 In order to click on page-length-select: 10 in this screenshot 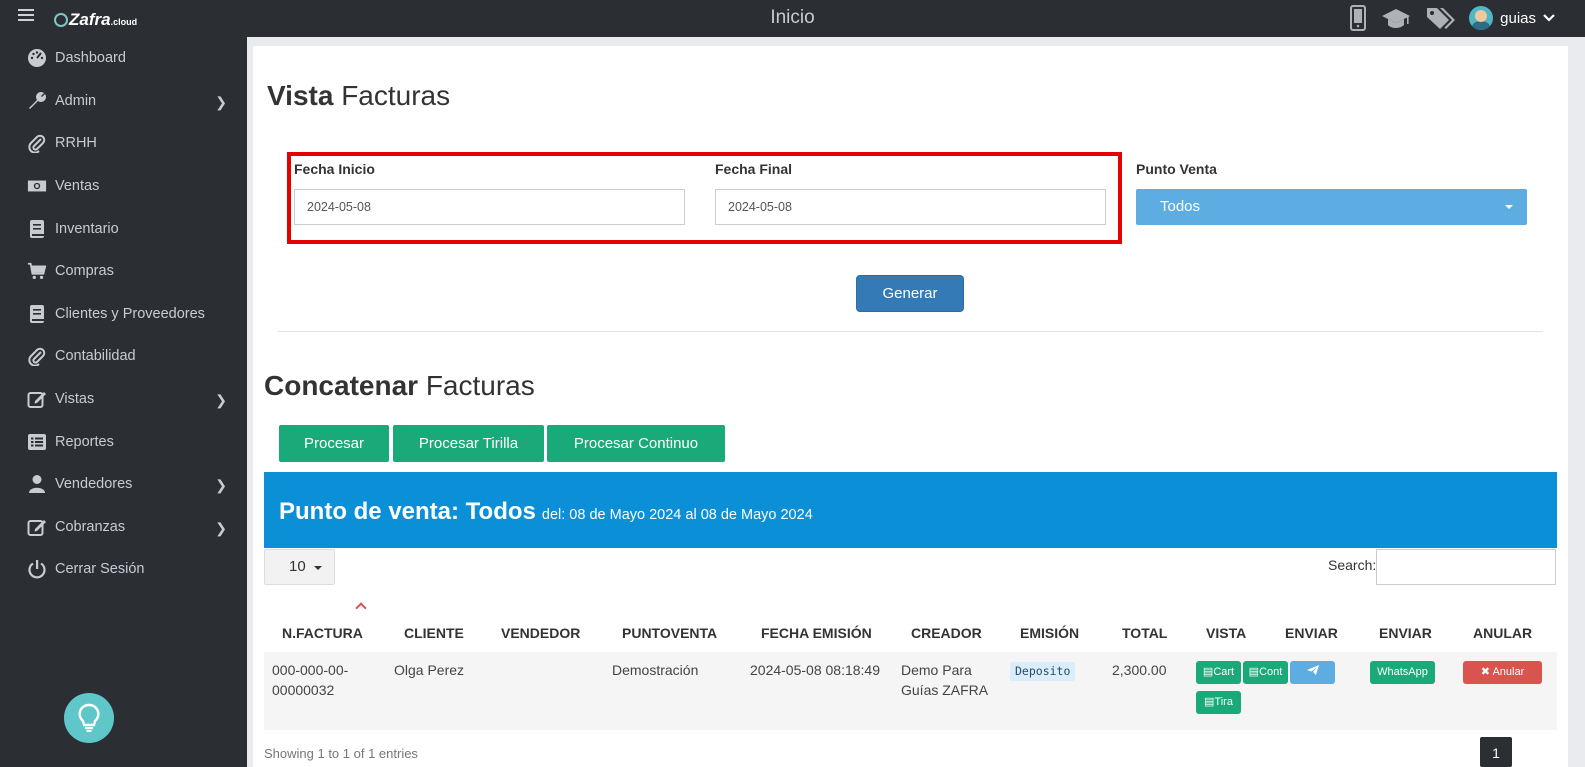, I will do `click(299, 567)`.